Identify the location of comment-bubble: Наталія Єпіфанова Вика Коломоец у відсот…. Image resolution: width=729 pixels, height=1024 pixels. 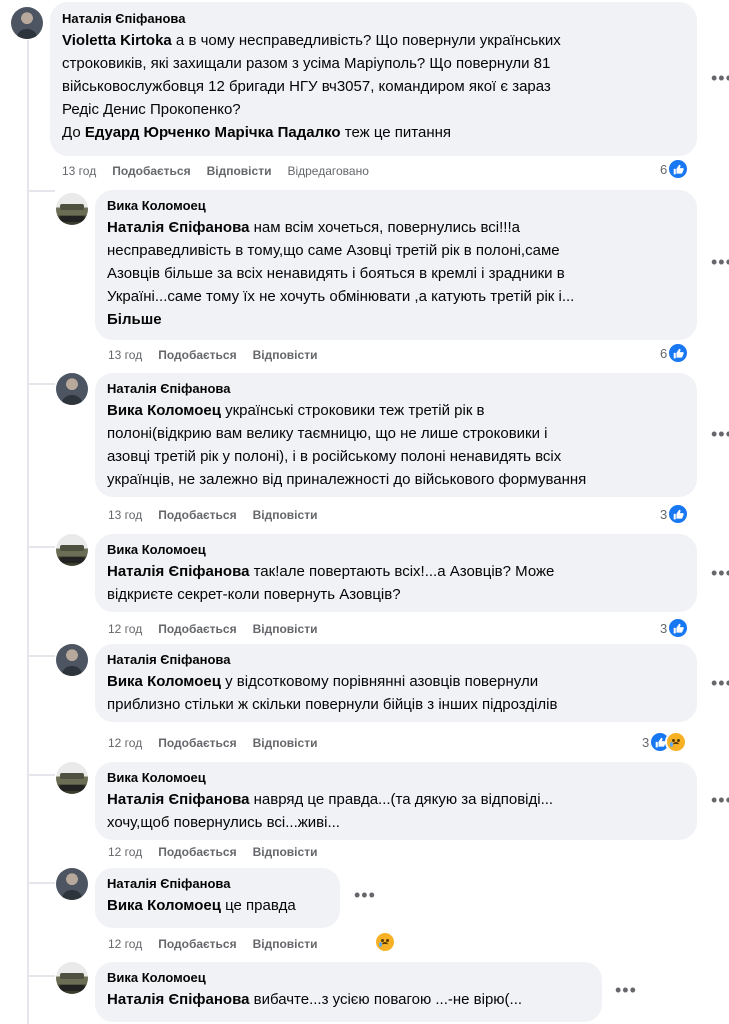
(396, 683).